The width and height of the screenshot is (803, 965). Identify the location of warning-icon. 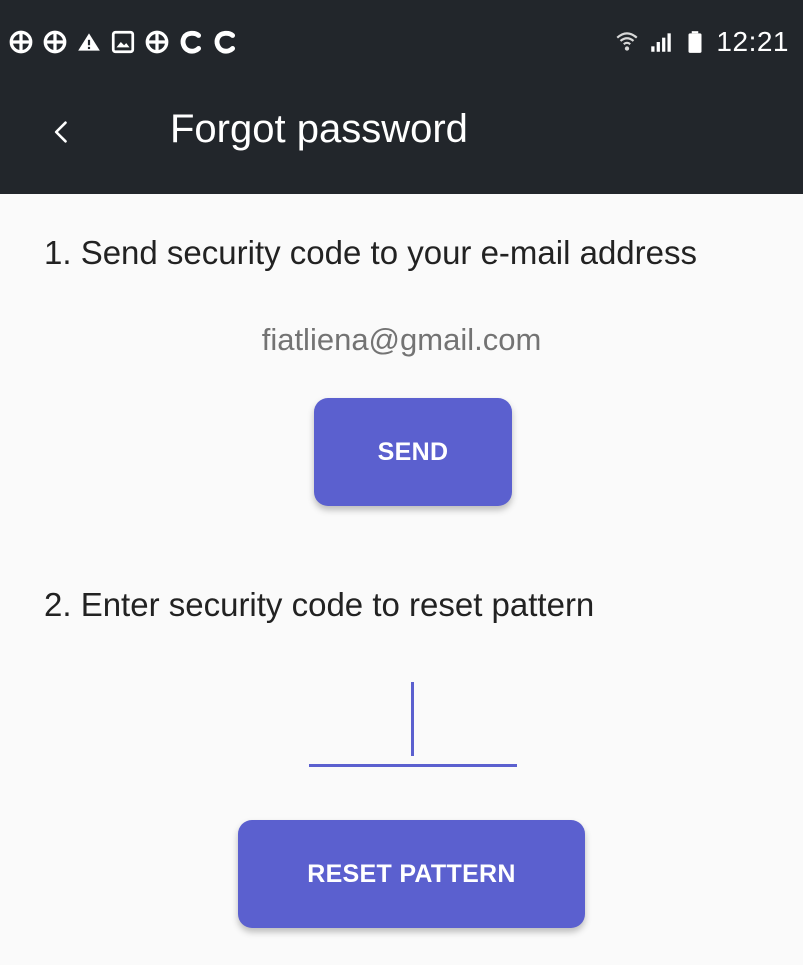
(89, 42).